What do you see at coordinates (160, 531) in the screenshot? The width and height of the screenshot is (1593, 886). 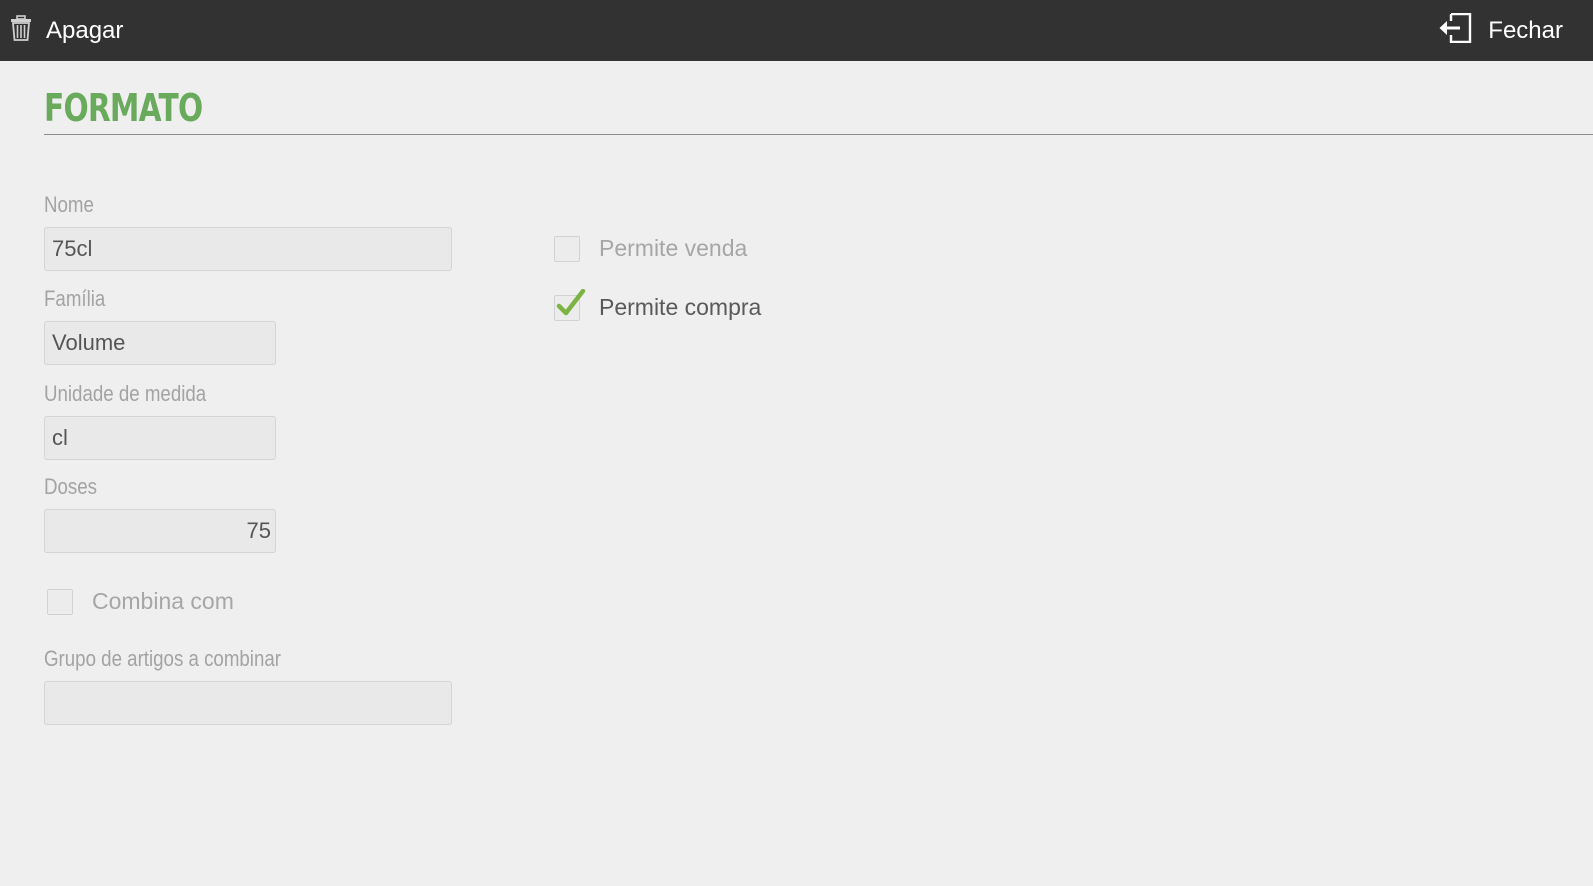 I see `doses-input` at bounding box center [160, 531].